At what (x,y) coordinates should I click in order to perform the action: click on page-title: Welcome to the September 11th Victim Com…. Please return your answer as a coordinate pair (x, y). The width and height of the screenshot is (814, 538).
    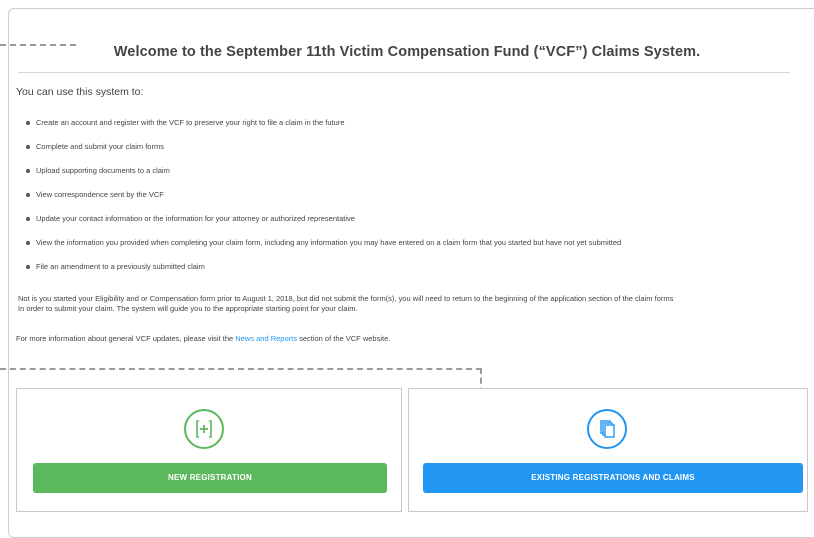
    Looking at the image, I should click on (407, 52).